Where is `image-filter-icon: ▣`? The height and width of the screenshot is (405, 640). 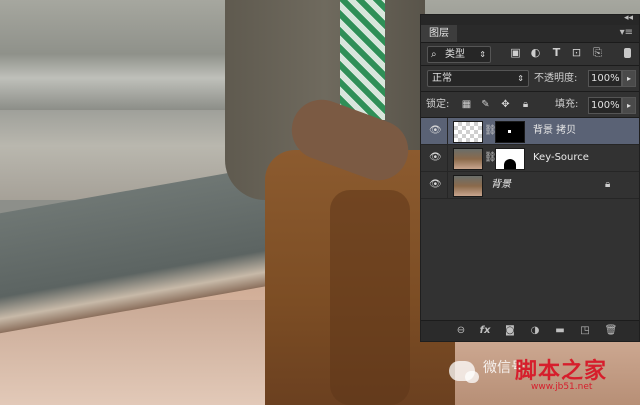
image-filter-icon: ▣ is located at coordinates (515, 52).